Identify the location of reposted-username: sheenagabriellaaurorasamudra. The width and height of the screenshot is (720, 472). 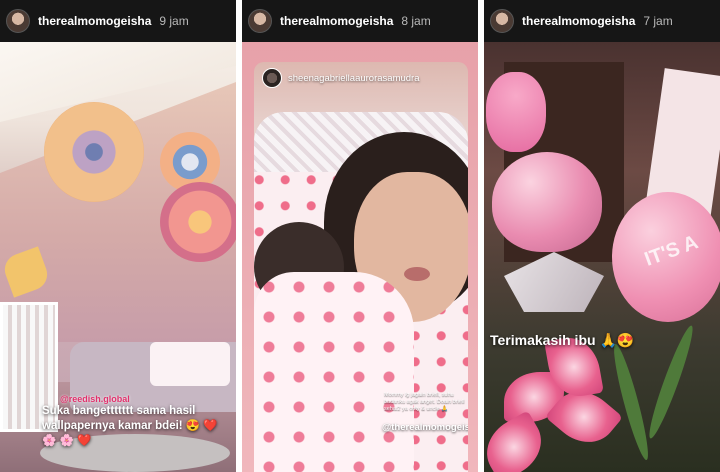
(354, 78).